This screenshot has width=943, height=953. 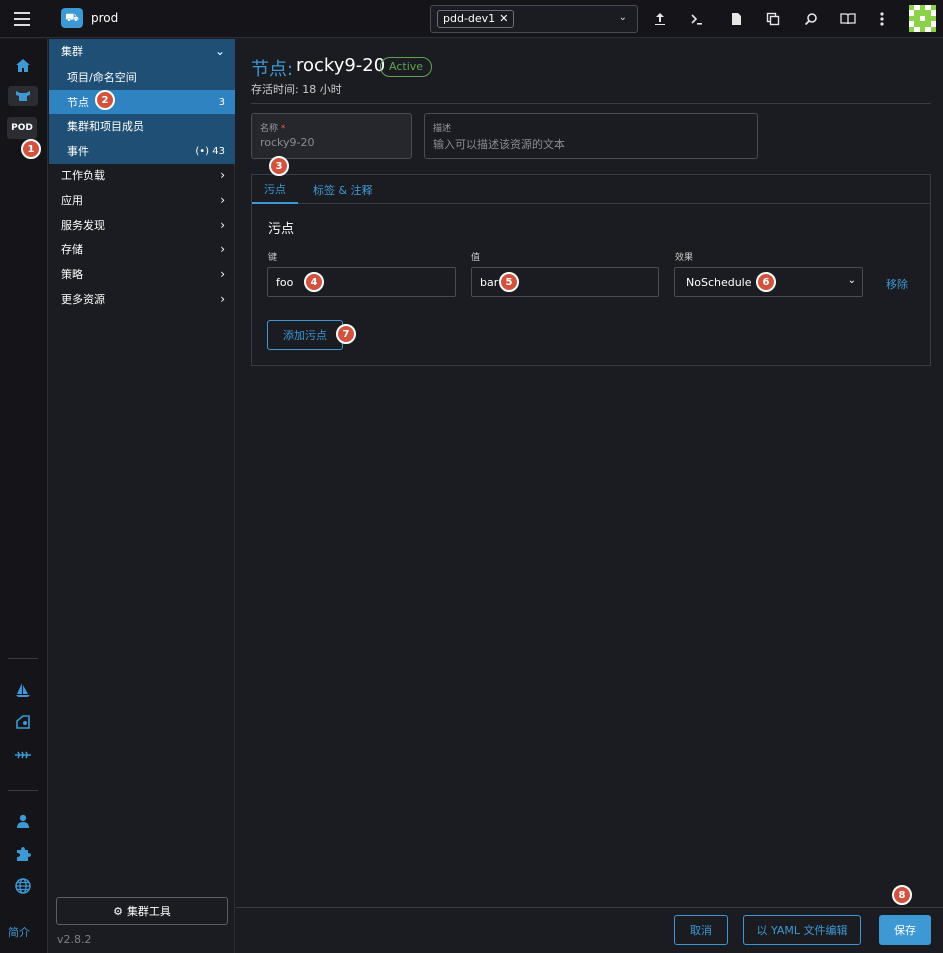 What do you see at coordinates (442, 129) in the screenshot?
I see `description-field-label: 描述` at bounding box center [442, 129].